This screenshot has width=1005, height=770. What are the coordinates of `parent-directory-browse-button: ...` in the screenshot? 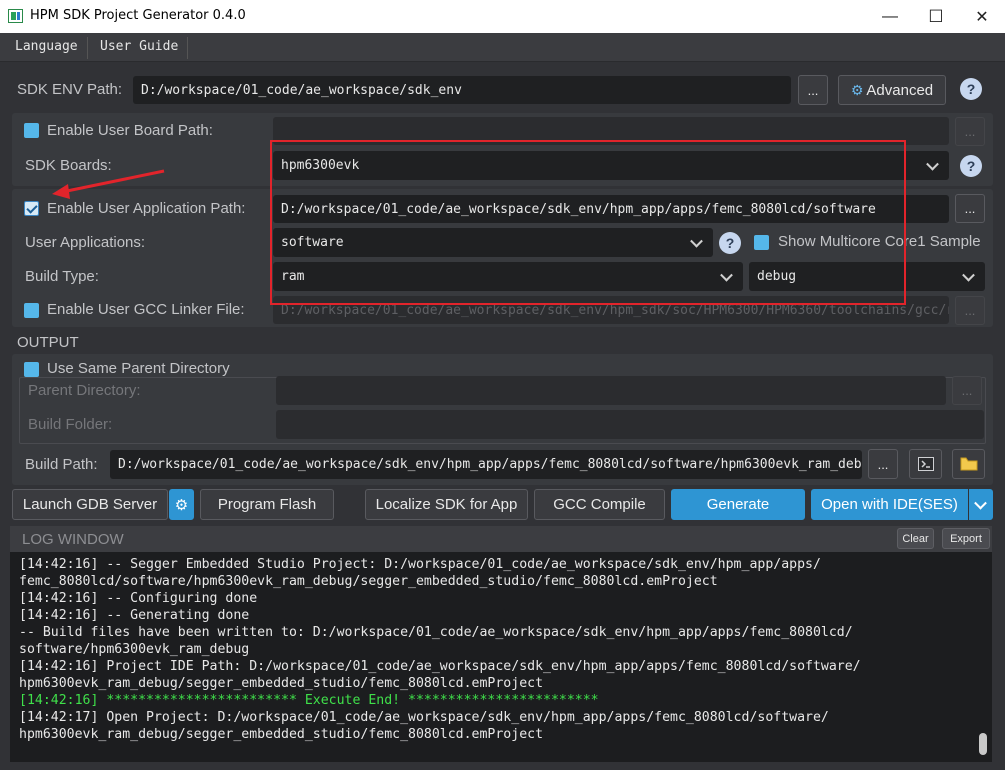 It's located at (967, 390).